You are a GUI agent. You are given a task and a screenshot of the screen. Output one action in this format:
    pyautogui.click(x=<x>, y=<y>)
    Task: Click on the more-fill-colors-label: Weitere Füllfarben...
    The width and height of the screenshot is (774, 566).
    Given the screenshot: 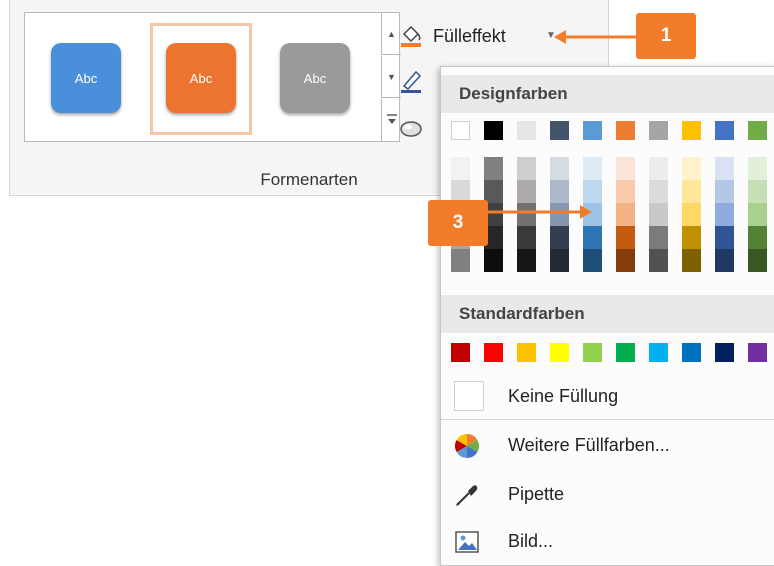 What is the action you would take?
    pyautogui.click(x=589, y=445)
    